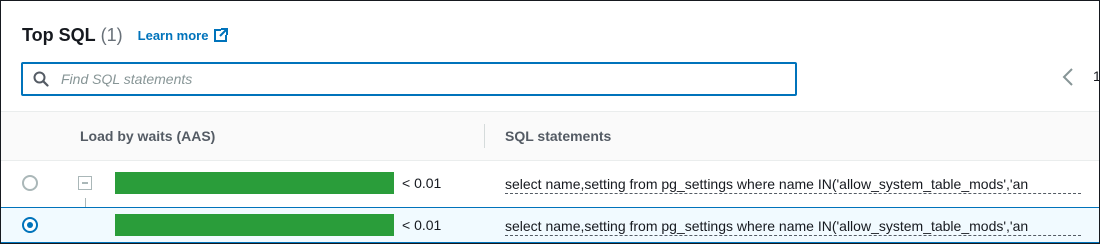 The image size is (1100, 244). I want to click on row-radio-selected, so click(30, 225).